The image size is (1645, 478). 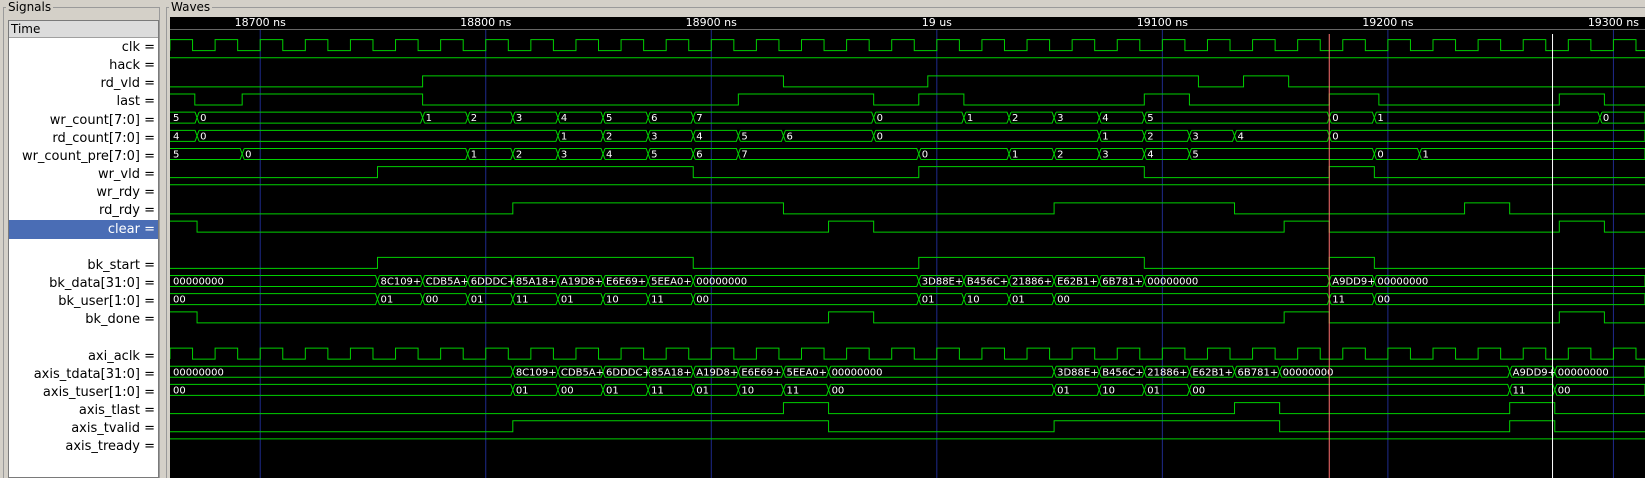 I want to click on signal-name-bk-user: bk_user[1:0] =, so click(x=83, y=301).